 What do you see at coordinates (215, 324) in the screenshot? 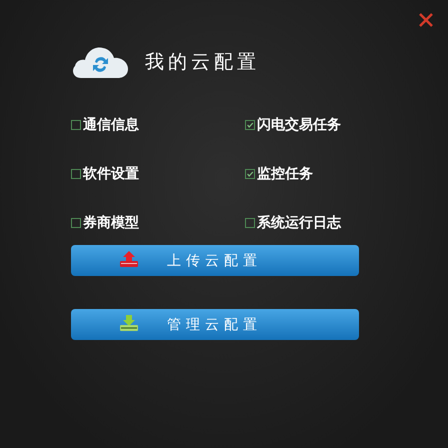
I see `manage-button: 管理云配置` at bounding box center [215, 324].